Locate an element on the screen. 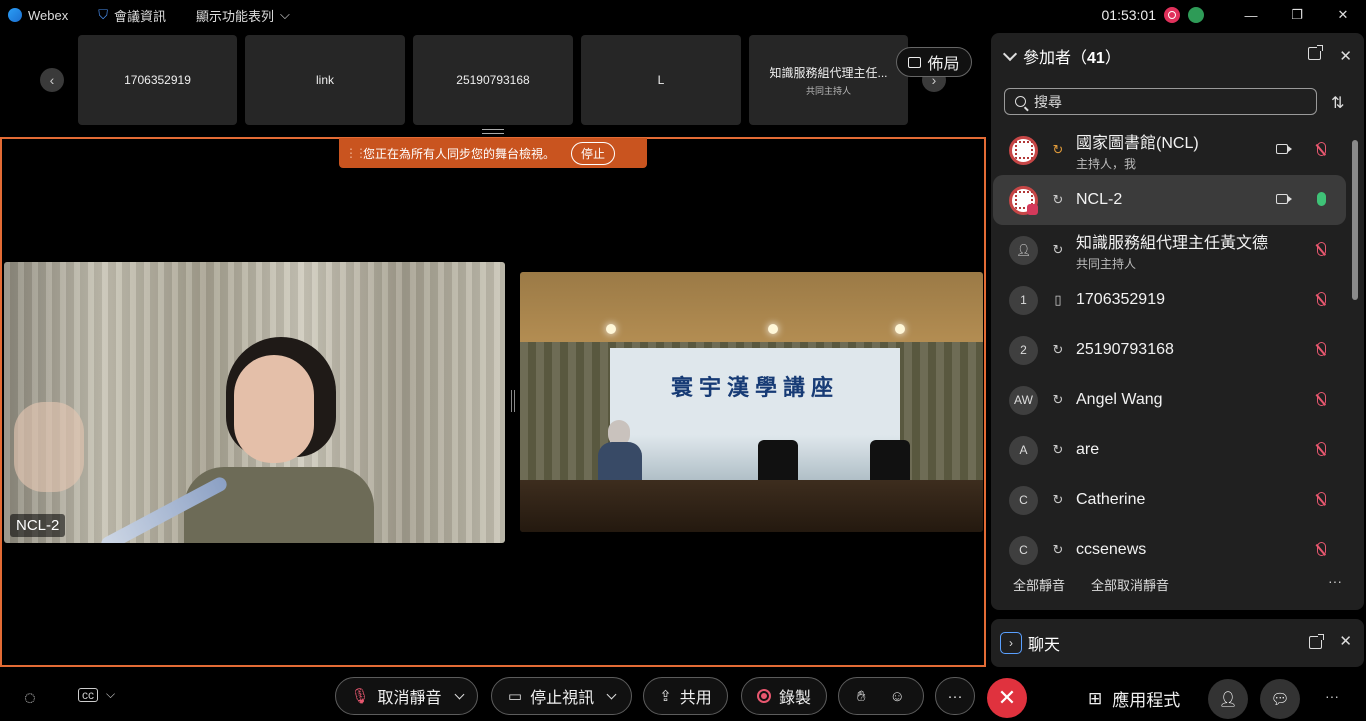 The width and height of the screenshot is (1366, 721). list-item: AW ↻ Angel Wang is located at coordinates (1169, 400).